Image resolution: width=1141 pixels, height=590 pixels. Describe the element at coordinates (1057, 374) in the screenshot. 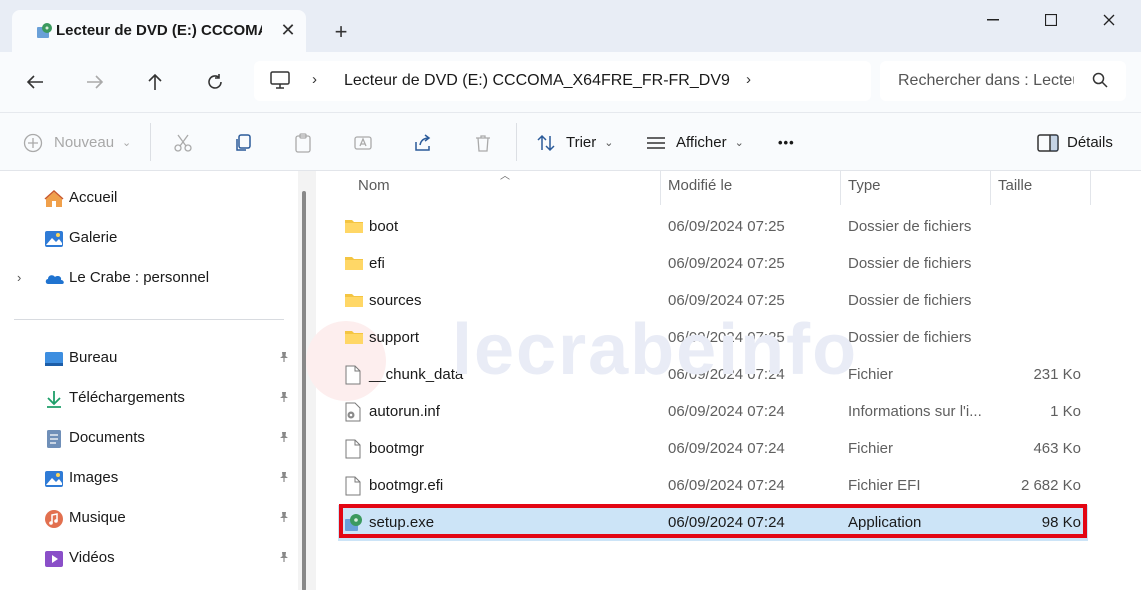

I see `file-size: 231 Ko` at that location.